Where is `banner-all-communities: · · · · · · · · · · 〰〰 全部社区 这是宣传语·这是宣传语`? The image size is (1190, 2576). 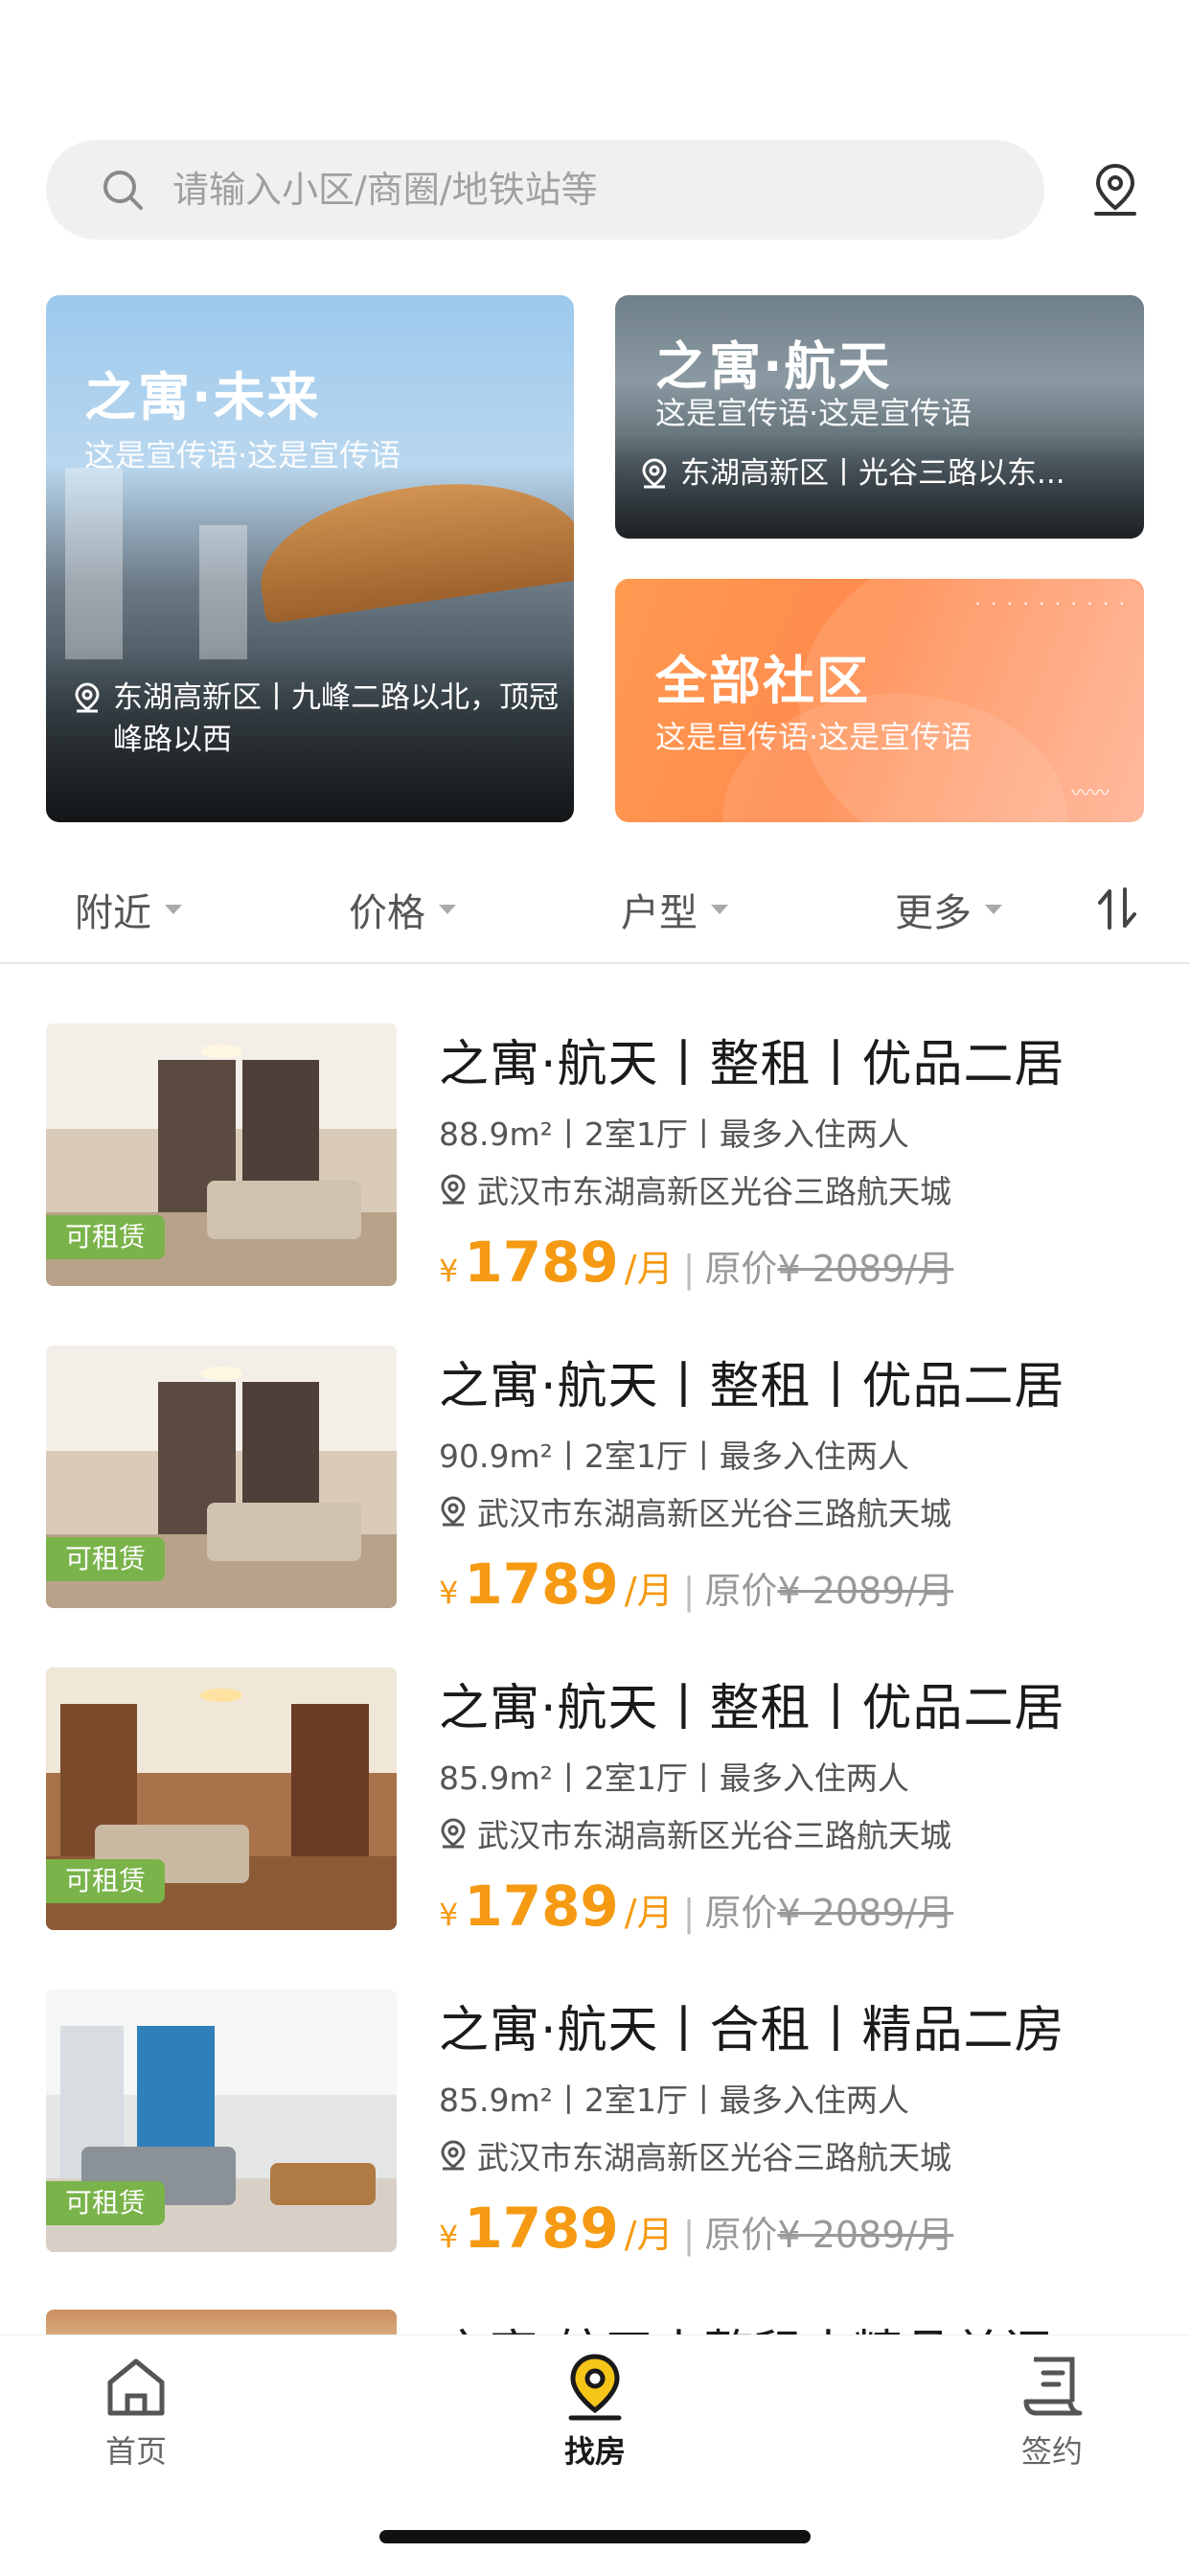 banner-all-communities: · · · · · · · · · · 〰〰 全部社区 这是宣传语·这是宣传语 is located at coordinates (880, 700).